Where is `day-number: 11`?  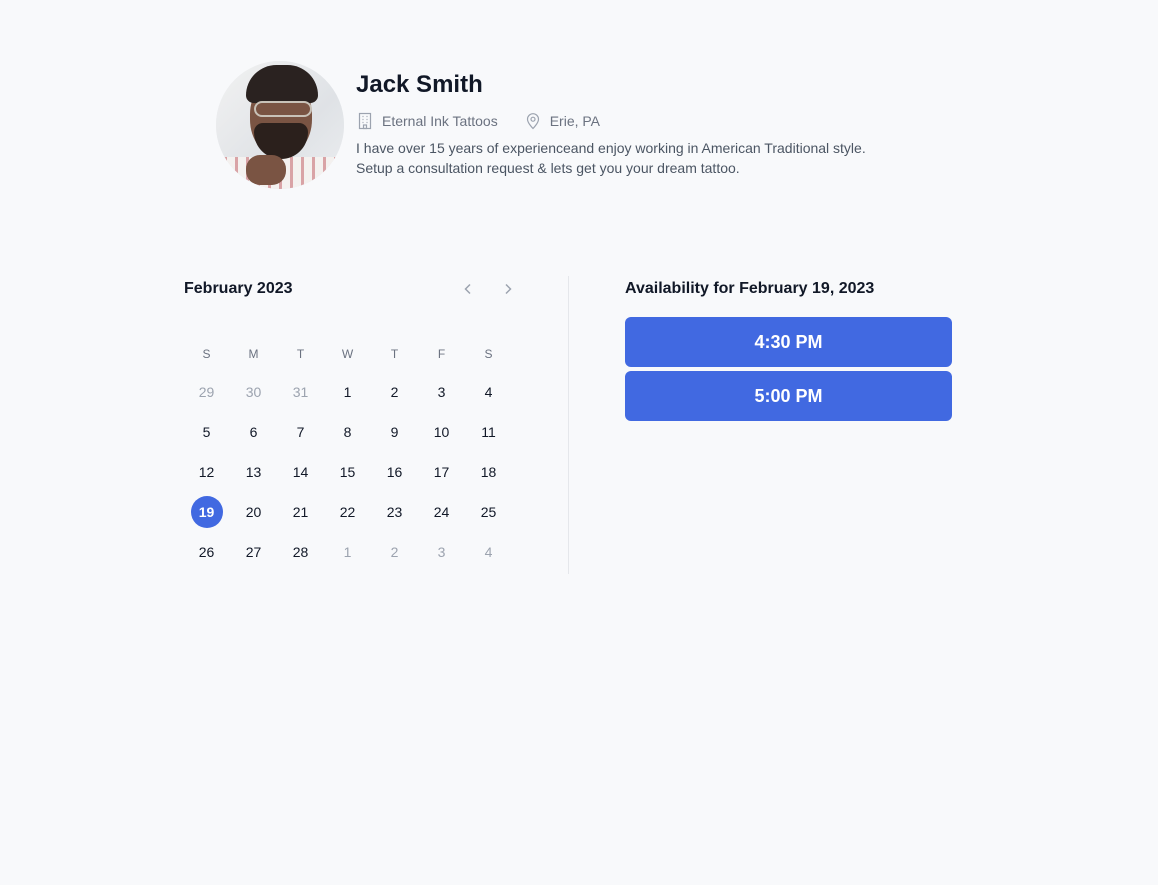
day-number: 11 is located at coordinates (488, 432).